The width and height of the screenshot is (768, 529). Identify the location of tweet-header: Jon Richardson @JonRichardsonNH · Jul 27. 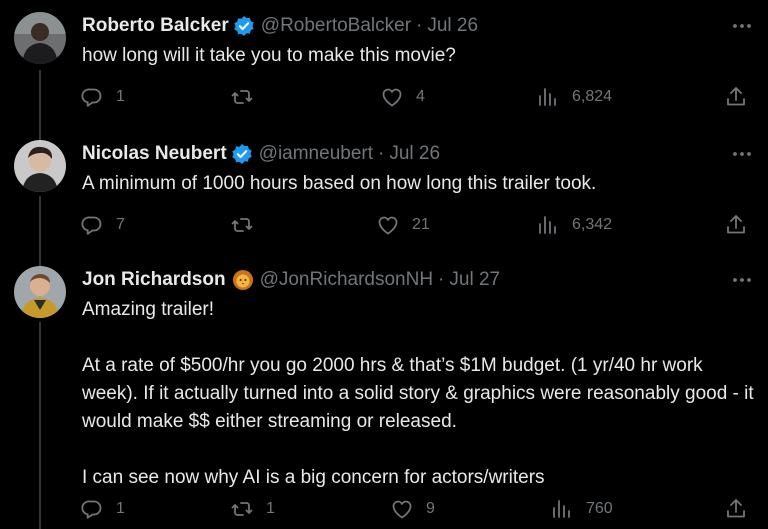
(291, 280).